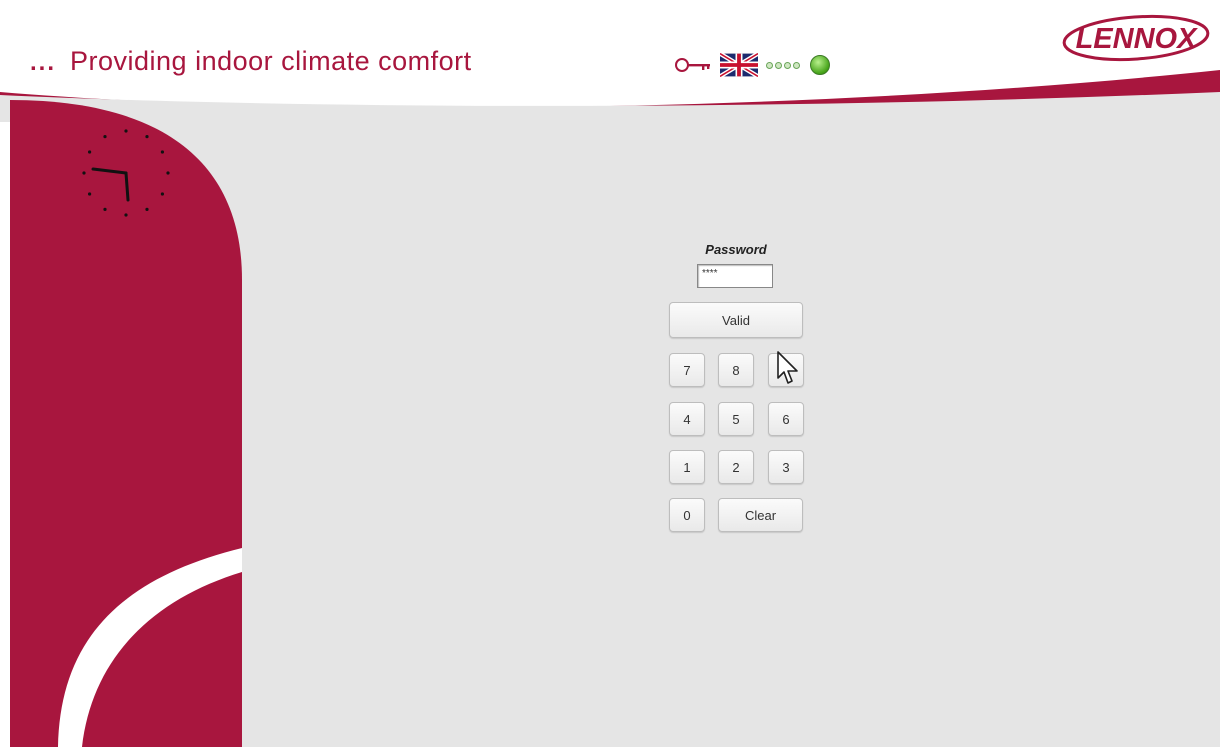 This screenshot has width=1220, height=747. What do you see at coordinates (736, 249) in the screenshot?
I see `password-label: Password` at bounding box center [736, 249].